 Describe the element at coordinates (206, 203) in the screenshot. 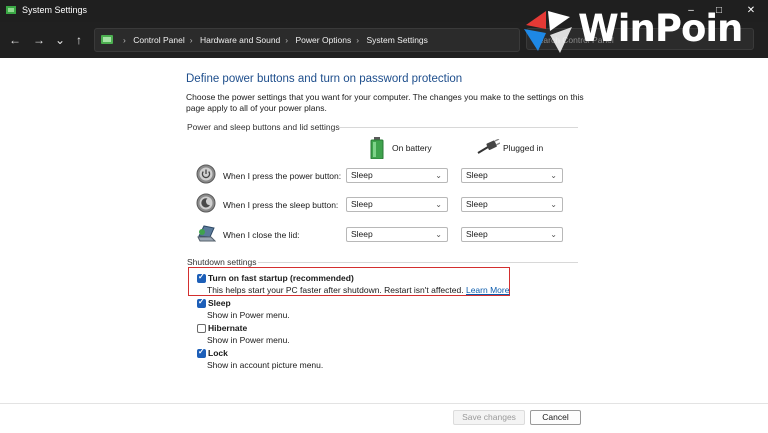

I see `sleep-button-icon` at that location.